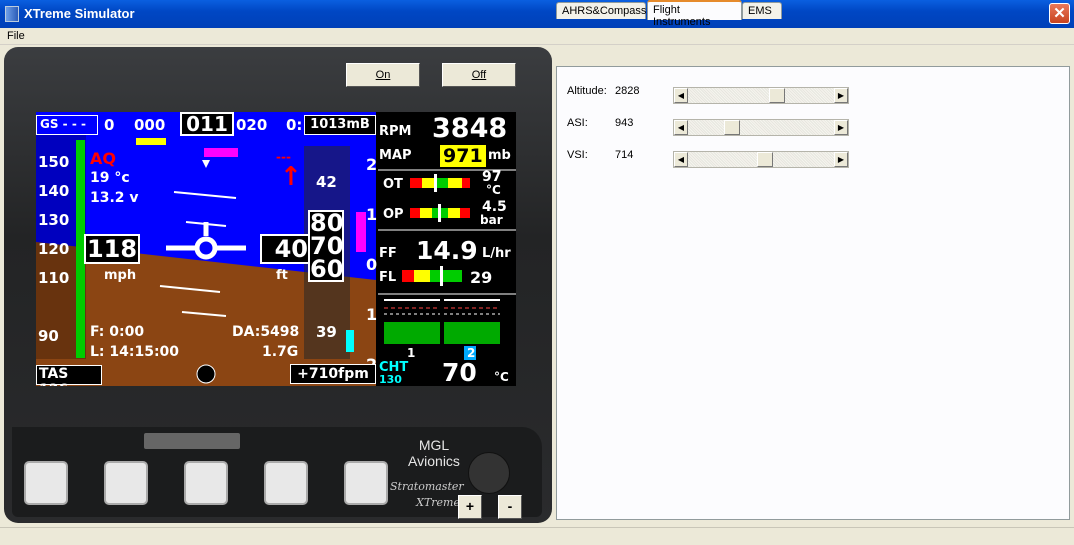 The height and width of the screenshot is (545, 1074). Describe the element at coordinates (192, 441) in the screenshot. I see `card-slot` at that location.